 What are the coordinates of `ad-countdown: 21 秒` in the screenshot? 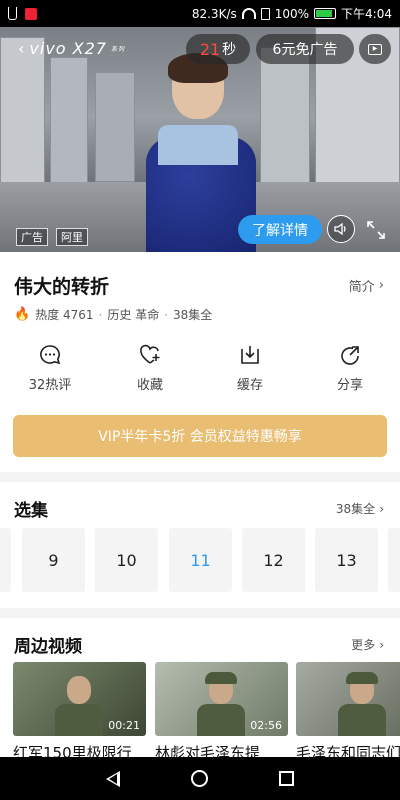 It's located at (218, 49).